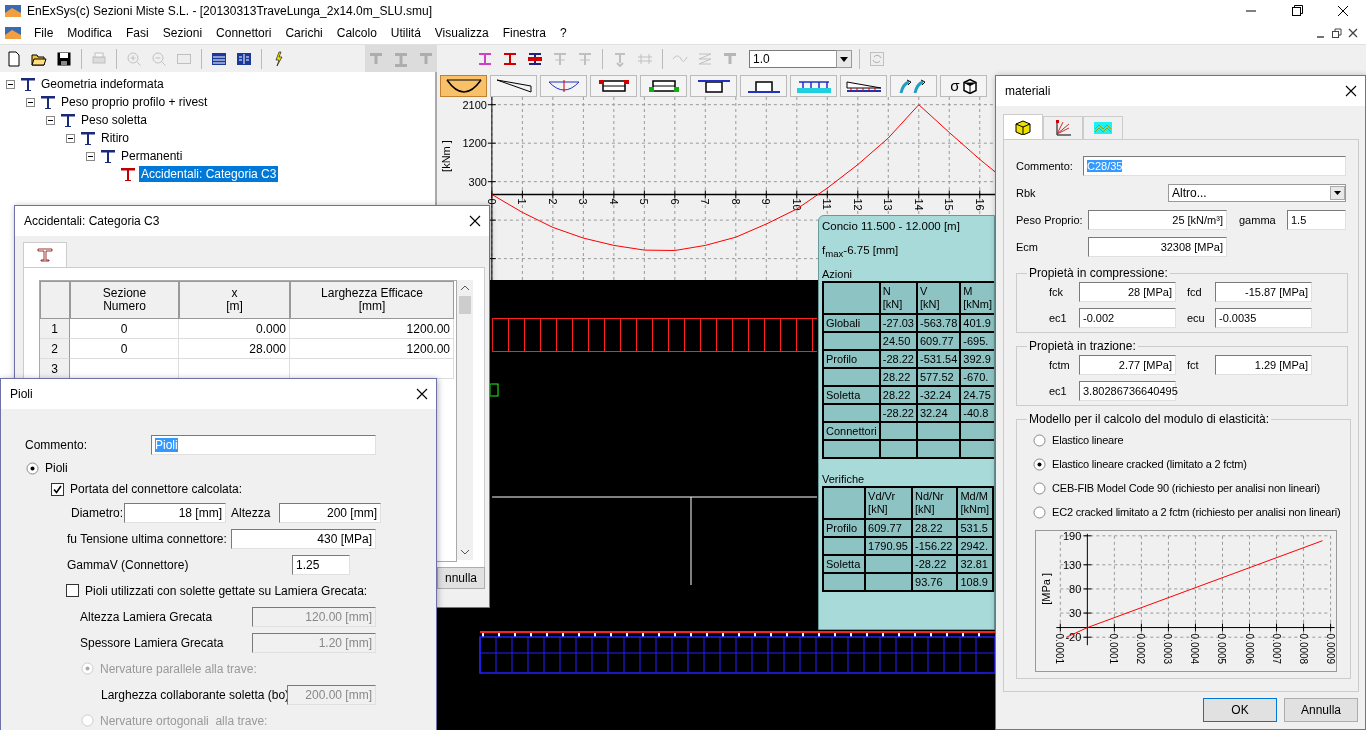 The height and width of the screenshot is (730, 1366). I want to click on beam-cursor-icon, so click(485, 58).